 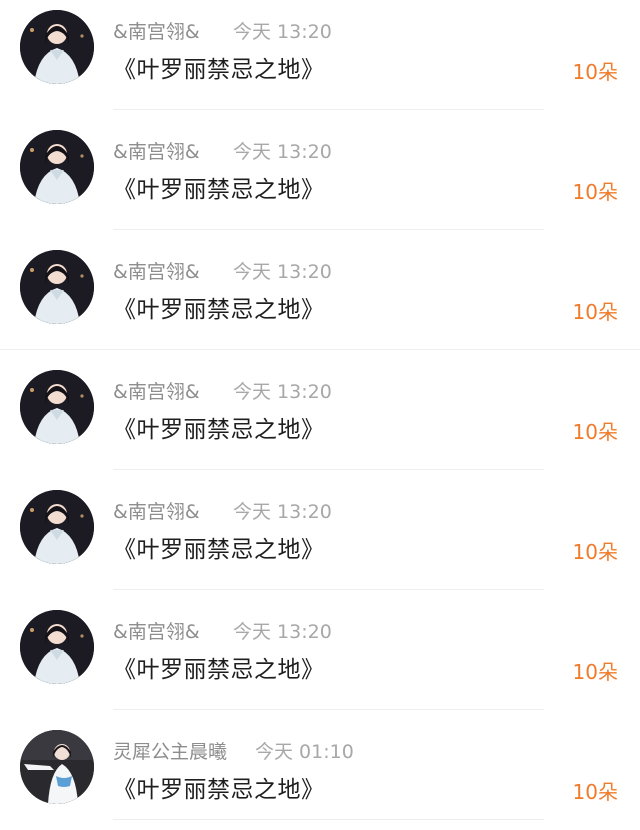 I want to click on sender-name: 灵犀公主晨曦, so click(x=170, y=750).